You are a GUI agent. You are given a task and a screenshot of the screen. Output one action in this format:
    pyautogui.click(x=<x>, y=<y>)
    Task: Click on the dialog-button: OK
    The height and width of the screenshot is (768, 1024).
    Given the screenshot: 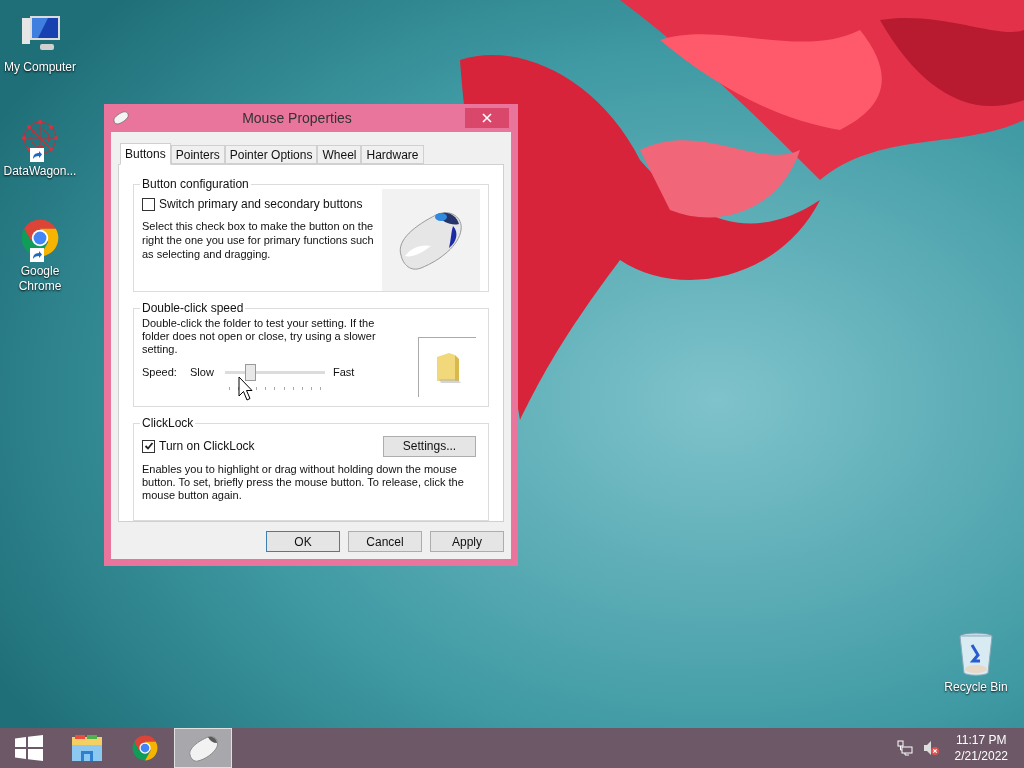 What is the action you would take?
    pyautogui.click(x=303, y=541)
    